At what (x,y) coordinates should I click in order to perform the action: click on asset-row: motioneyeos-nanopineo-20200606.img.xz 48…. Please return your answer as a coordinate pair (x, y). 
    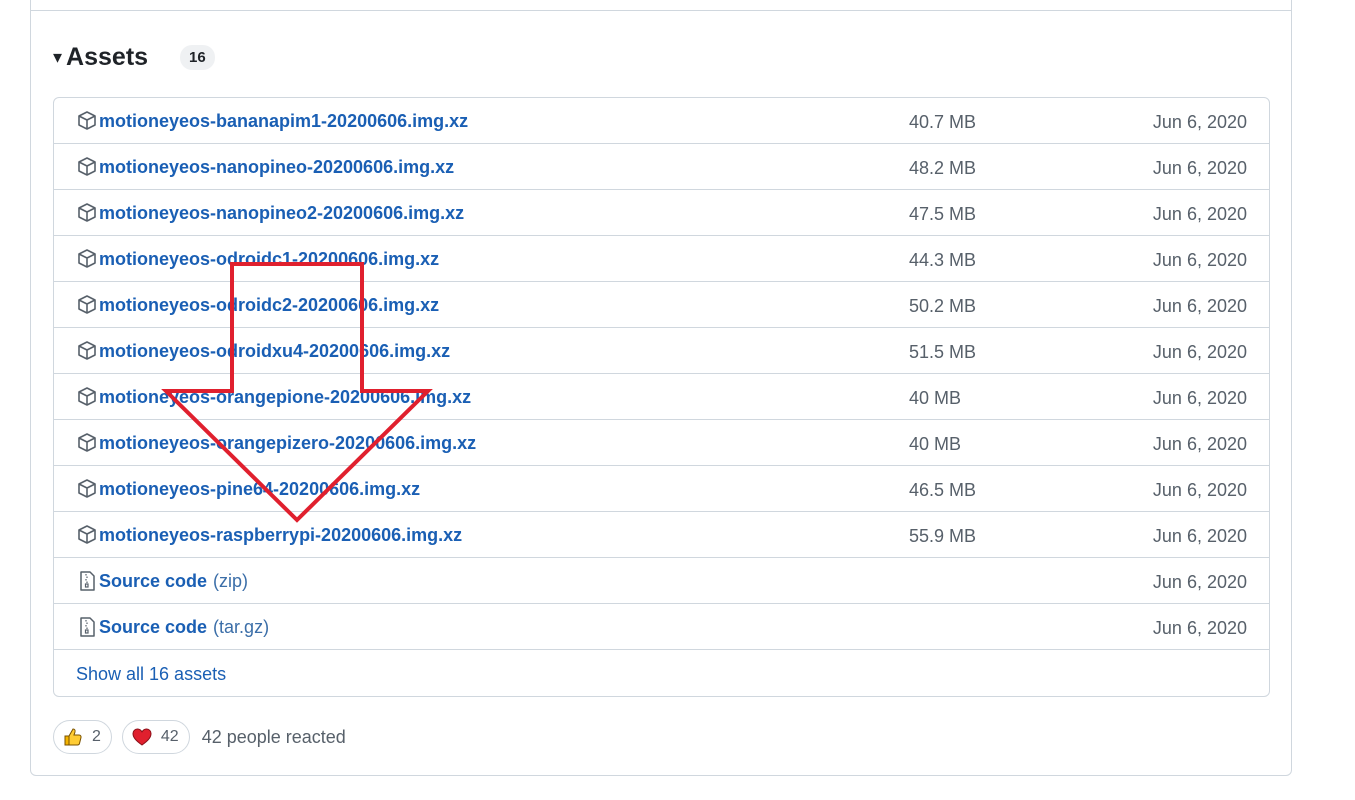
    Looking at the image, I should click on (661, 167).